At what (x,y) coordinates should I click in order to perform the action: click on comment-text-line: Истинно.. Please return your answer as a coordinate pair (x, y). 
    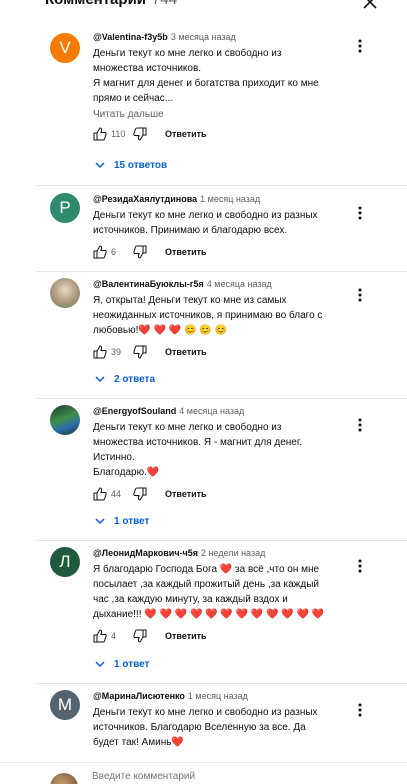
    Looking at the image, I should click on (114, 457).